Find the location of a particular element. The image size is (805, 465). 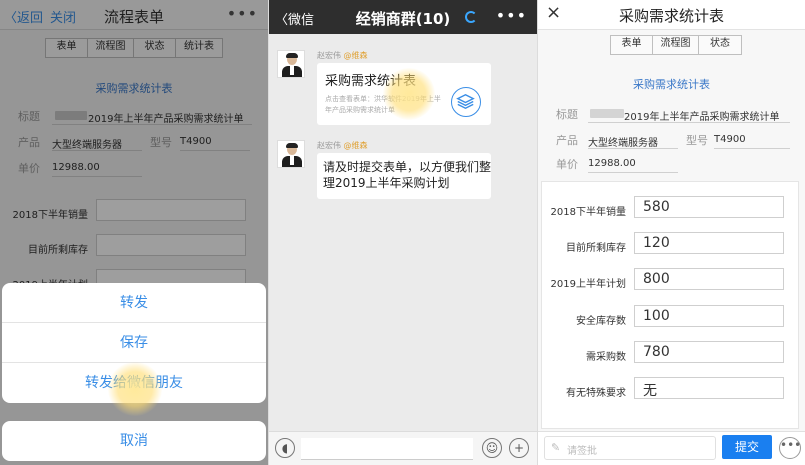

nav-bar: 〈微信 经销商群(10) ••• is located at coordinates (403, 17).